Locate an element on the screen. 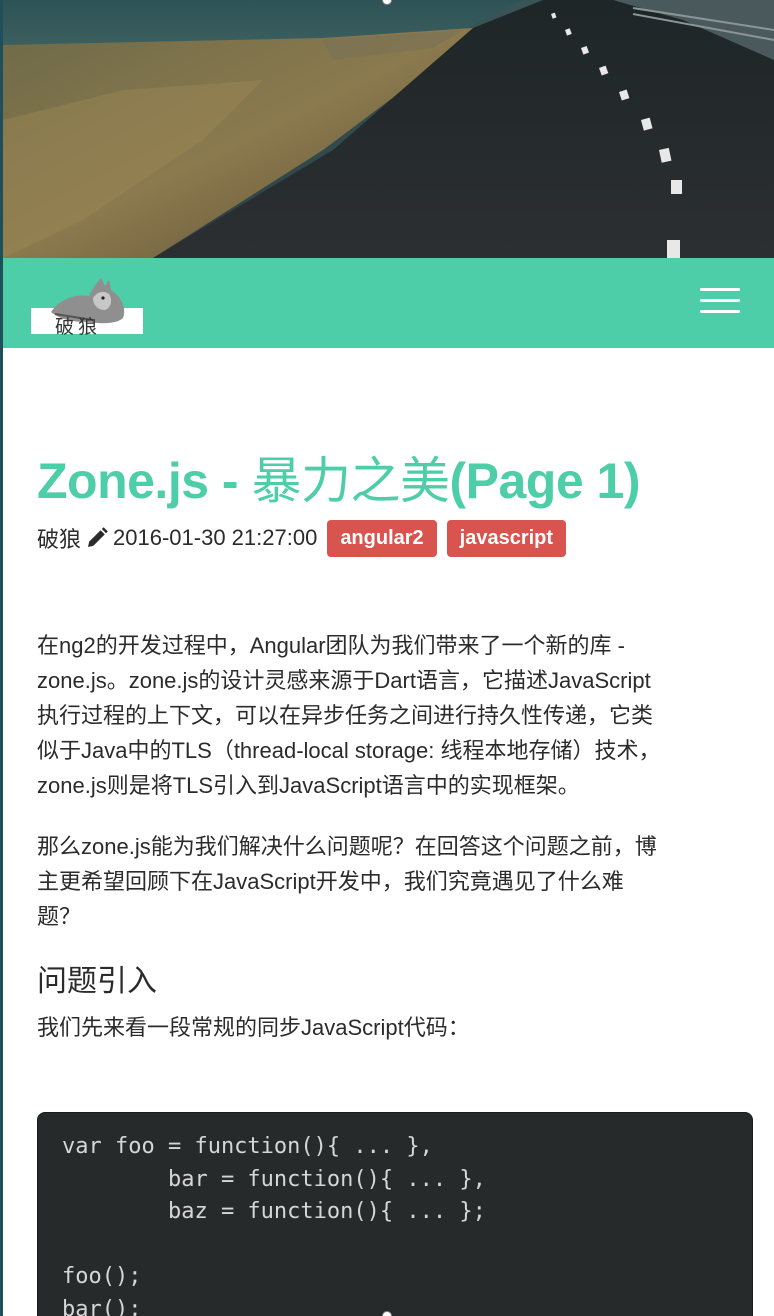  top-navbar: 破狼 is located at coordinates (388, 303).